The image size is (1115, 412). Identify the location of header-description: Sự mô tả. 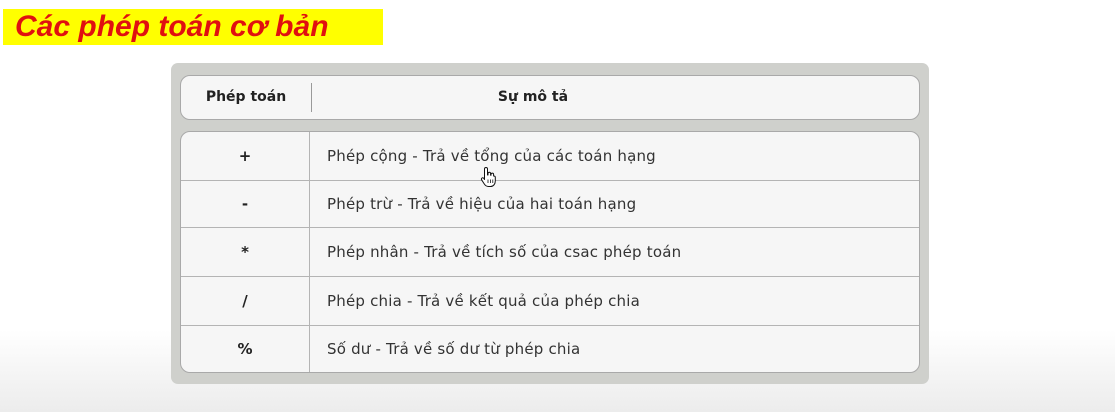
(533, 97).